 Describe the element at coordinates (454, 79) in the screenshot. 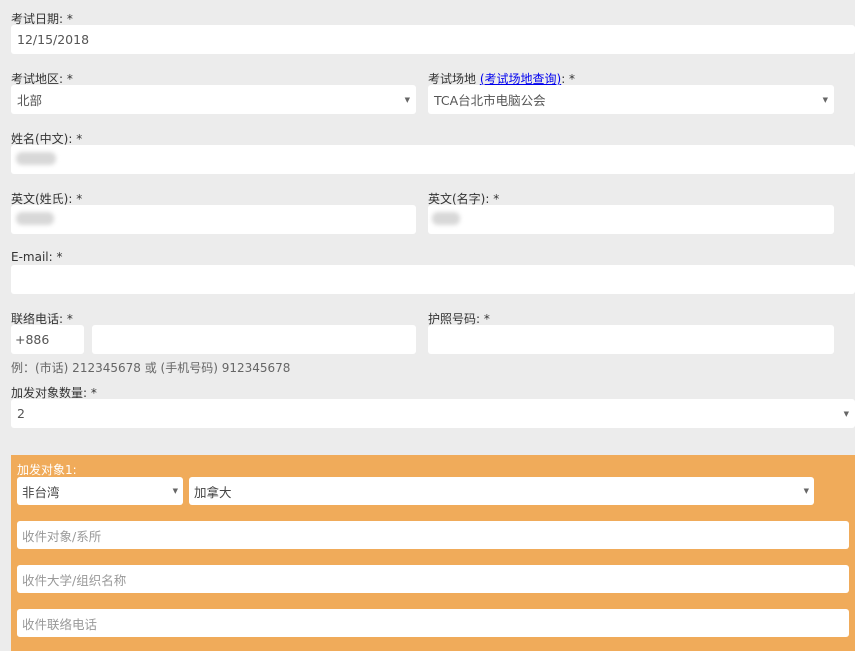

I see `exam-site-label-prefix: 考试场地` at that location.